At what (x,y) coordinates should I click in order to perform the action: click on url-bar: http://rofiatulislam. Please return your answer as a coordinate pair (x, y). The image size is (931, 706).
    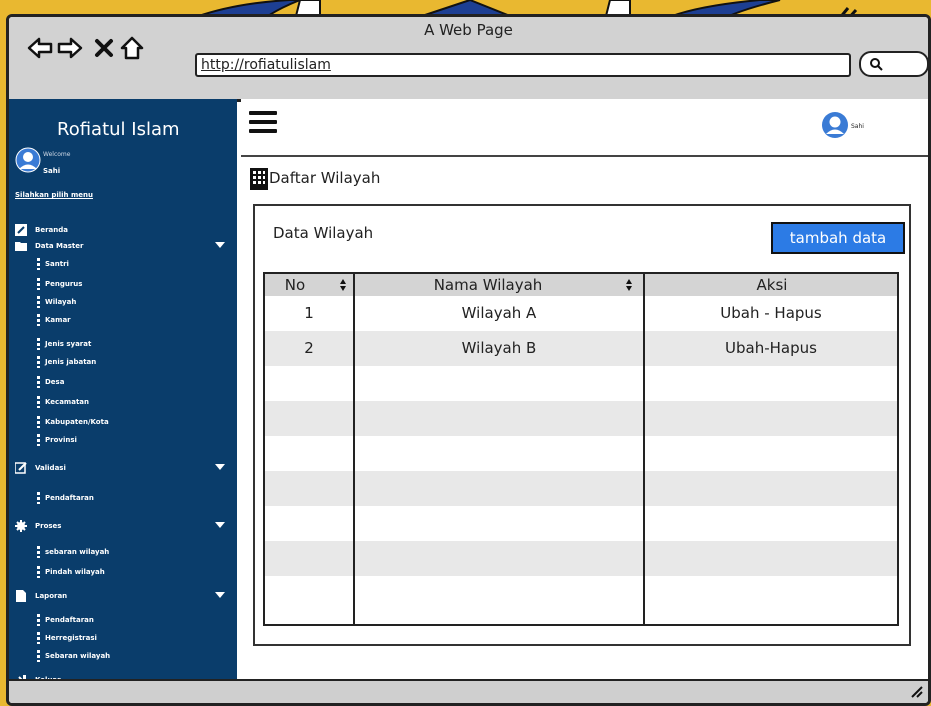
    Looking at the image, I should click on (523, 65).